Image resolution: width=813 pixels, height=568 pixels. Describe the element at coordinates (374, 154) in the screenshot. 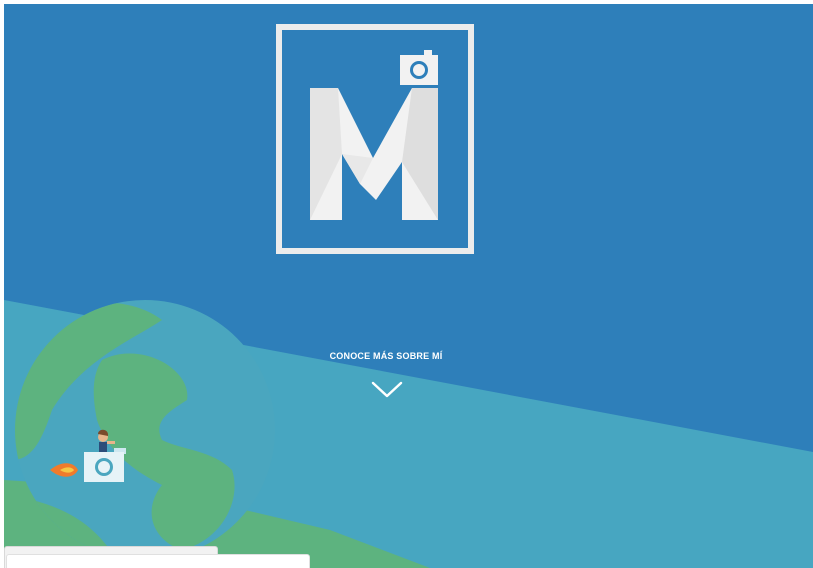

I see `m-letter` at that location.